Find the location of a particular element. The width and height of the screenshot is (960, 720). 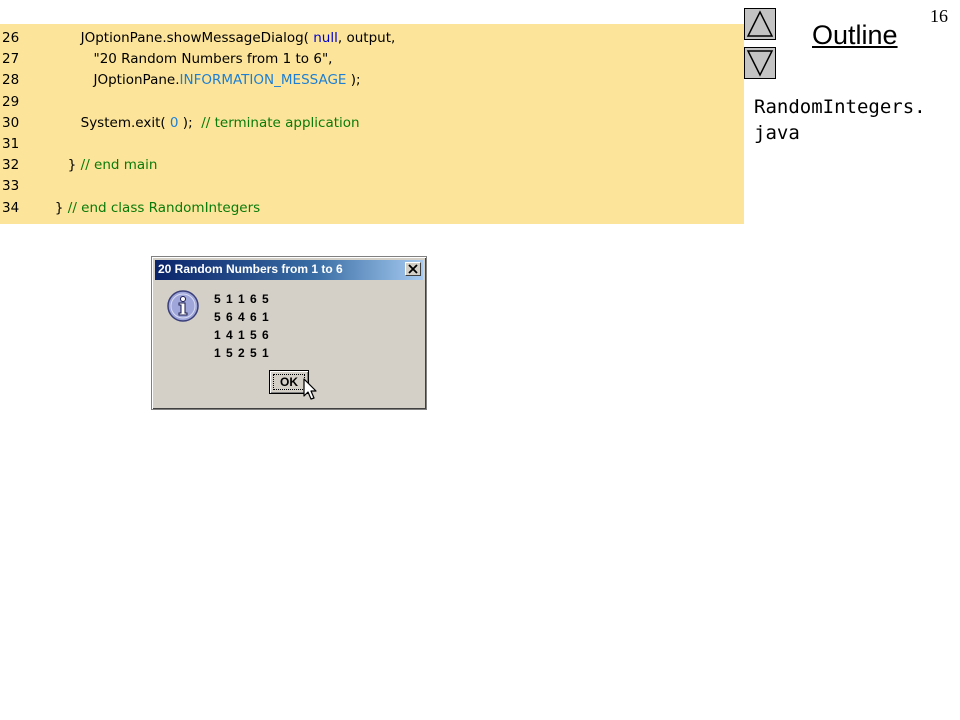

code-line: 34 } // end class RandomIntegers is located at coordinates (130, 208).